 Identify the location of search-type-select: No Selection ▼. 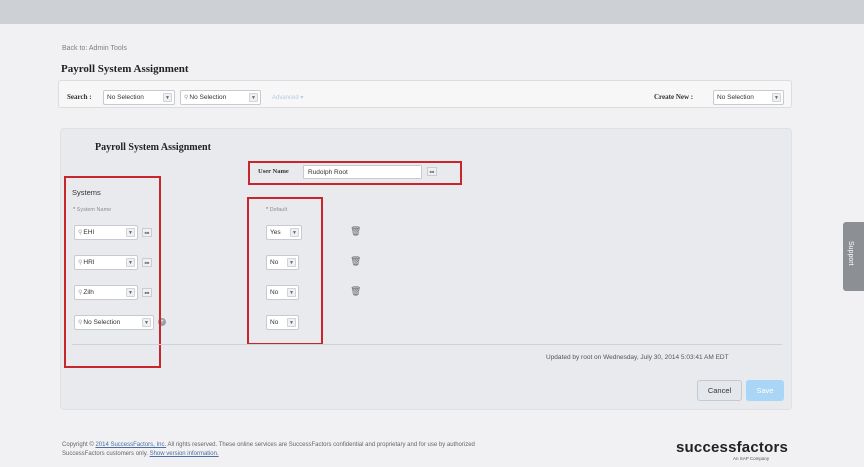
(139, 97).